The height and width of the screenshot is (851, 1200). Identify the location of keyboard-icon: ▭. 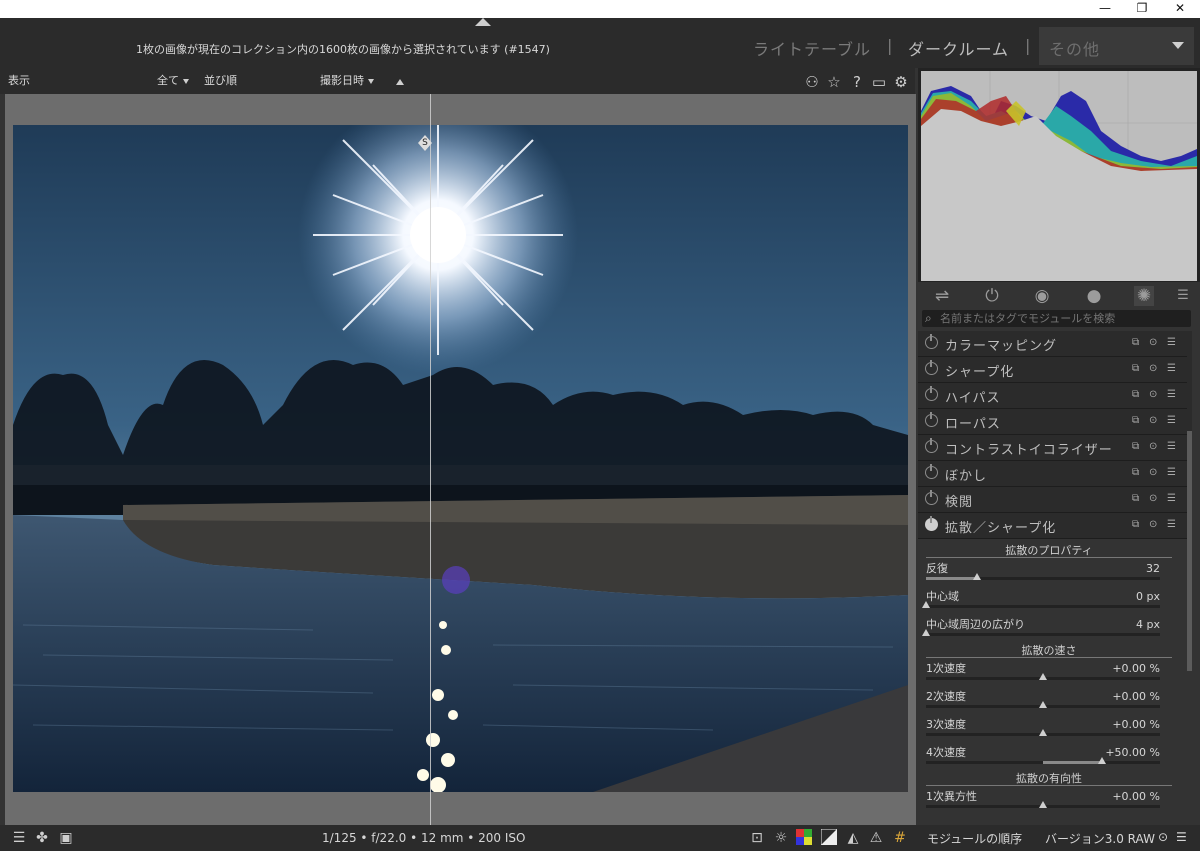
(879, 82).